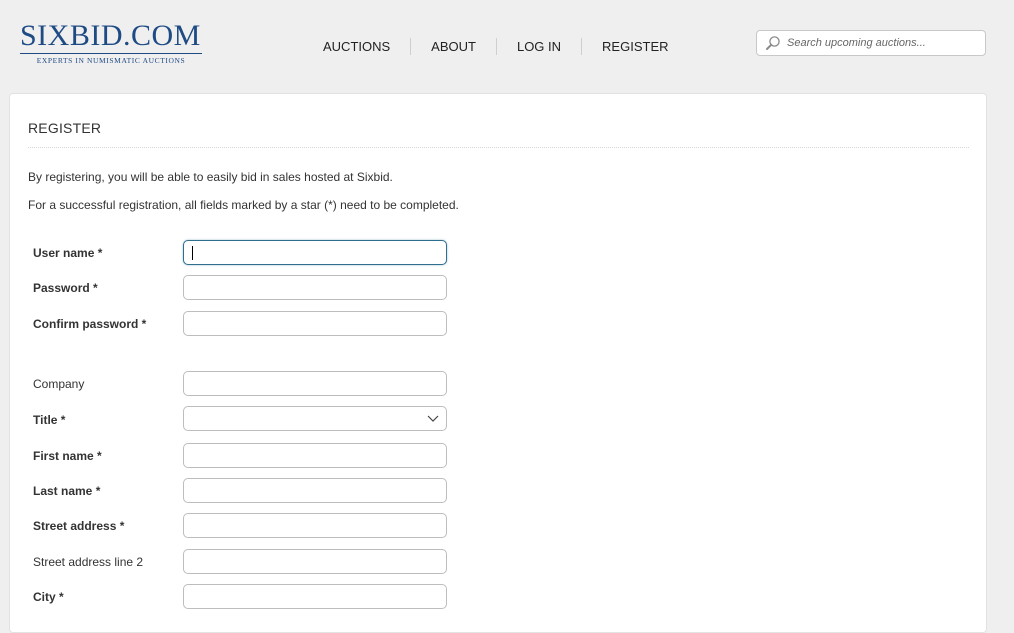 The width and height of the screenshot is (1014, 633). What do you see at coordinates (315, 455) in the screenshot?
I see `first-name-input` at bounding box center [315, 455].